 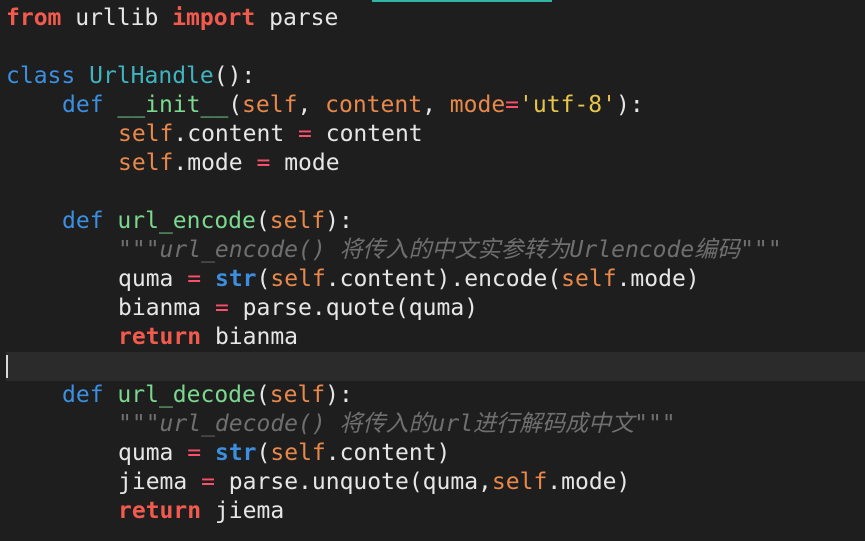 I want to click on attr: .mode, so click(x=215, y=163).